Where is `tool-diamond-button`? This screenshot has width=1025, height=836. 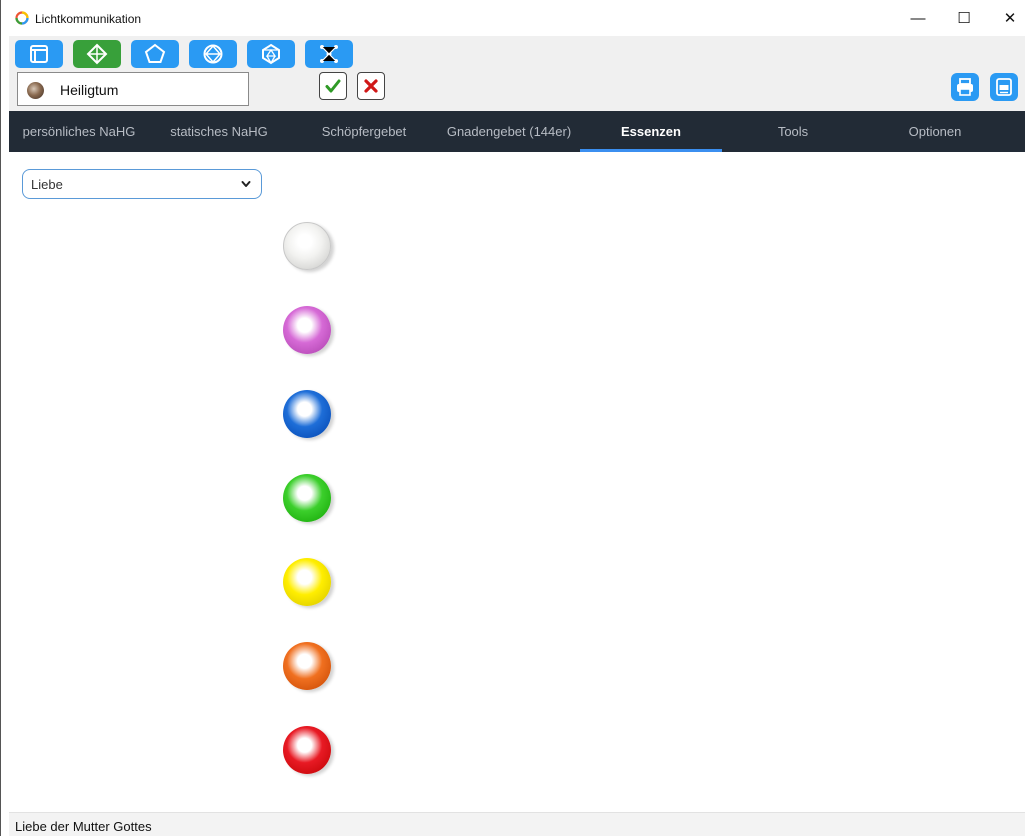 tool-diamond-button is located at coordinates (97, 54).